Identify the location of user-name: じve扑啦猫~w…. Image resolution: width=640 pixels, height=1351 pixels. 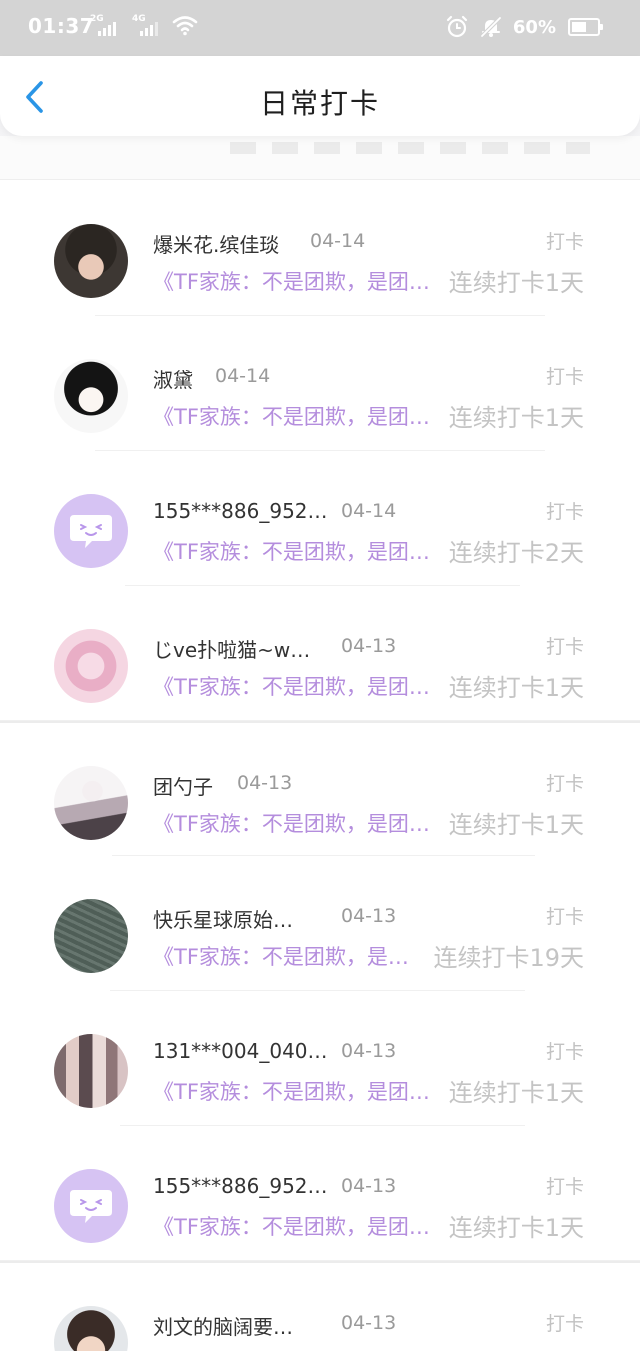
(232, 650).